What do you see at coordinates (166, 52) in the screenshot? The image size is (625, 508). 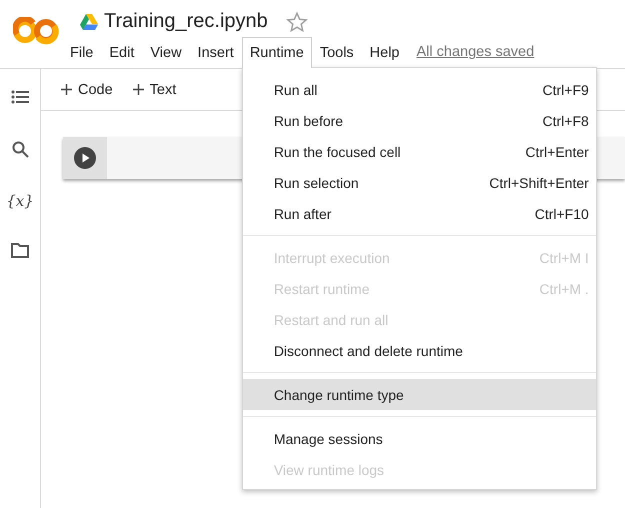 I see `menu-button: View` at bounding box center [166, 52].